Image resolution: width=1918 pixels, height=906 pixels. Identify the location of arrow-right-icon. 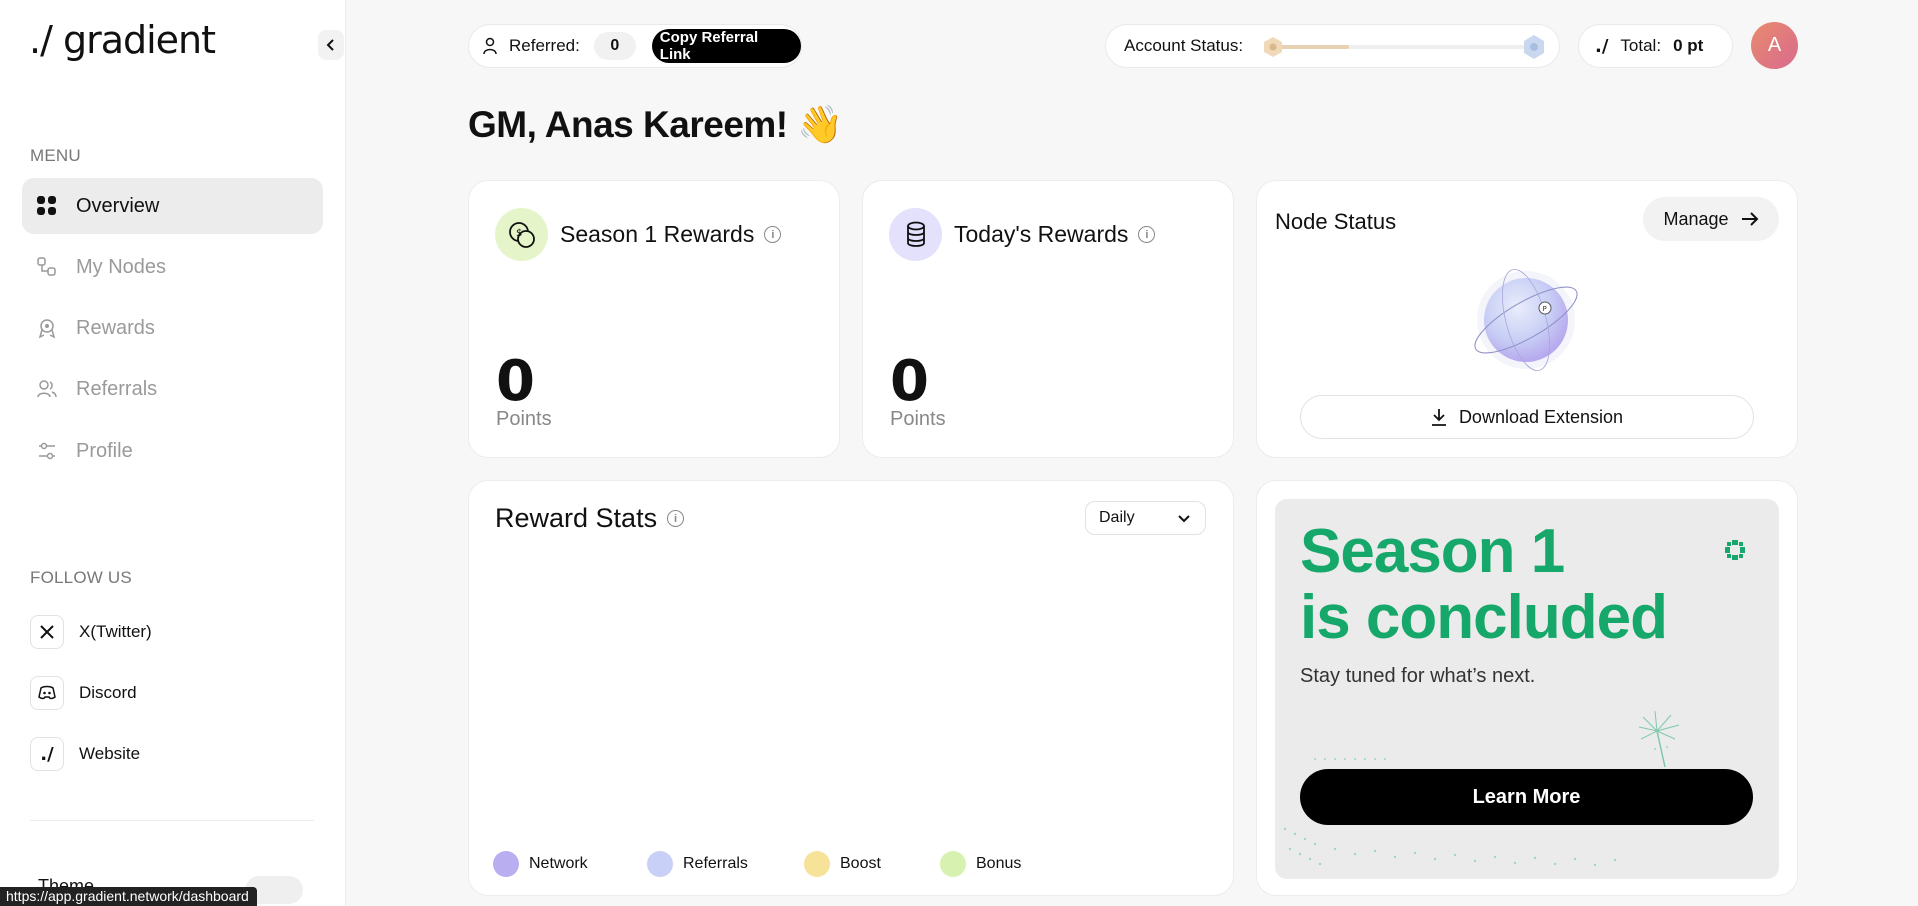
(1749, 219).